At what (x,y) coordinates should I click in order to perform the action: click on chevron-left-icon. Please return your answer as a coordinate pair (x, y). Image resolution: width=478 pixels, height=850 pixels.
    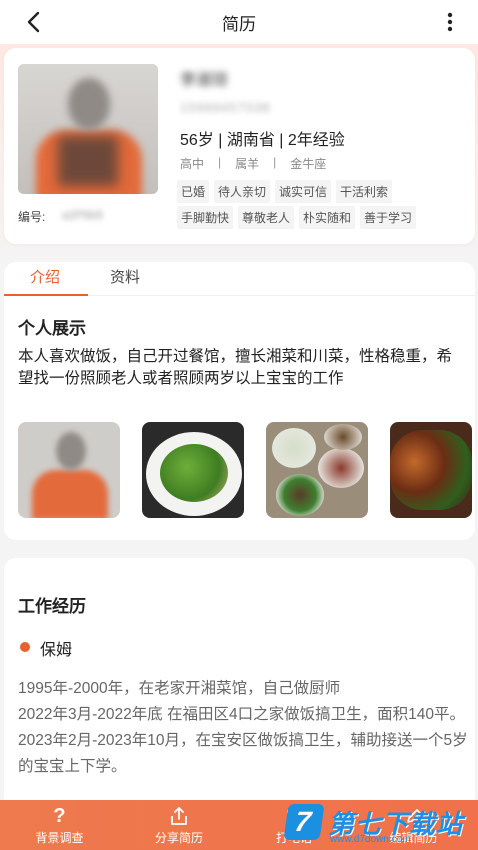
    Looking at the image, I should click on (33, 22).